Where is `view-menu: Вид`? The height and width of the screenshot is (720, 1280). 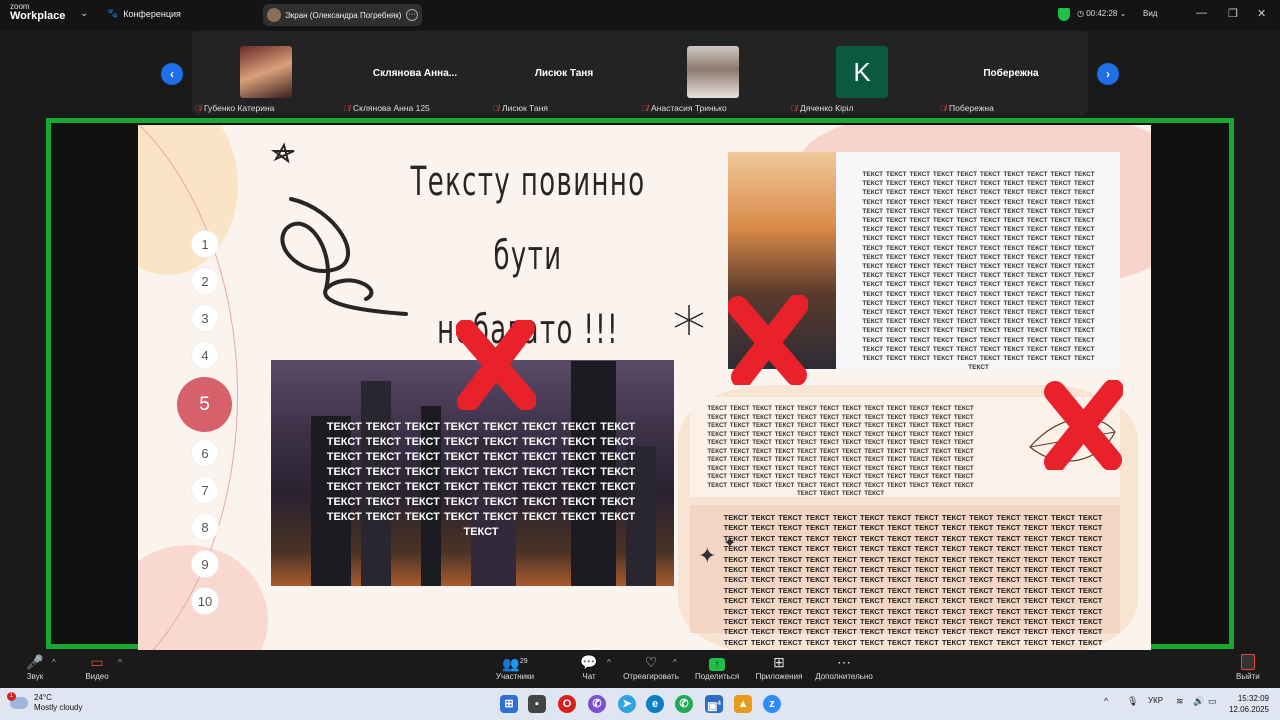
view-menu: Вид is located at coordinates (1150, 13).